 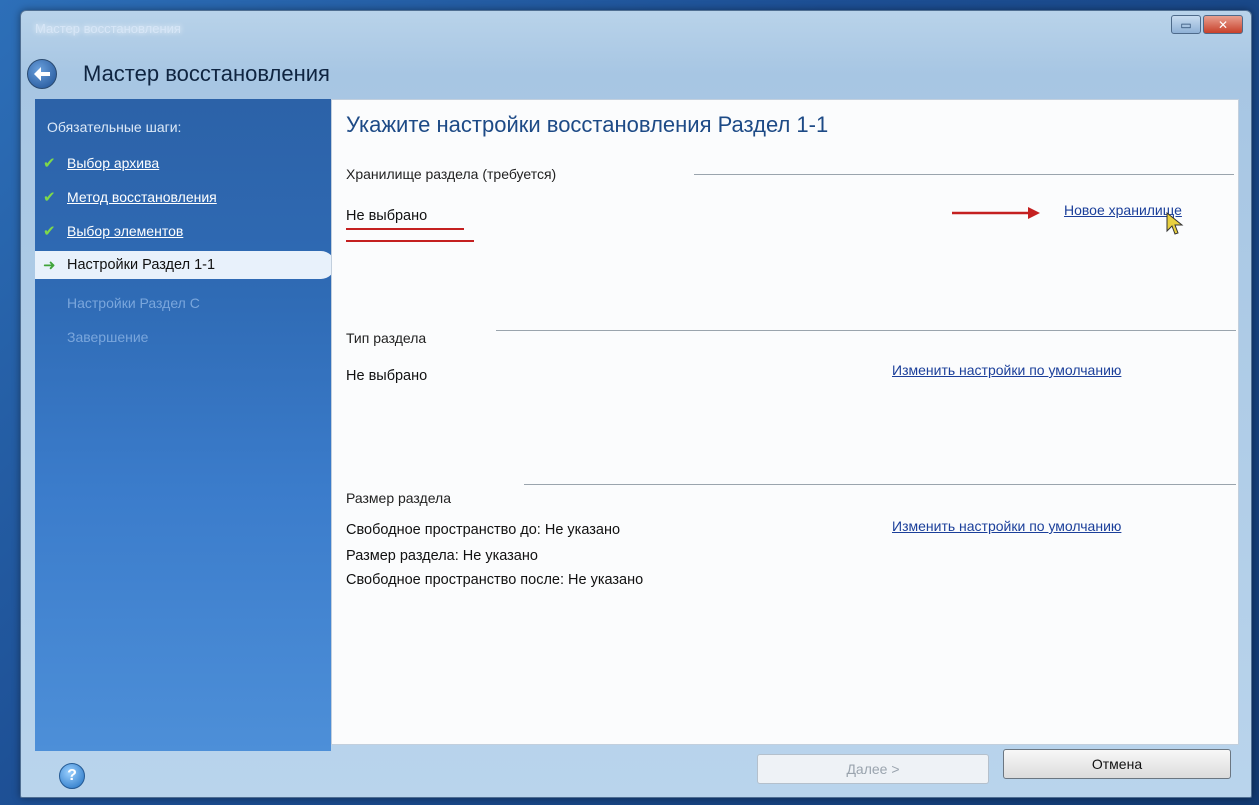 What do you see at coordinates (873, 769) in the screenshot?
I see `next-button: Далее >` at bounding box center [873, 769].